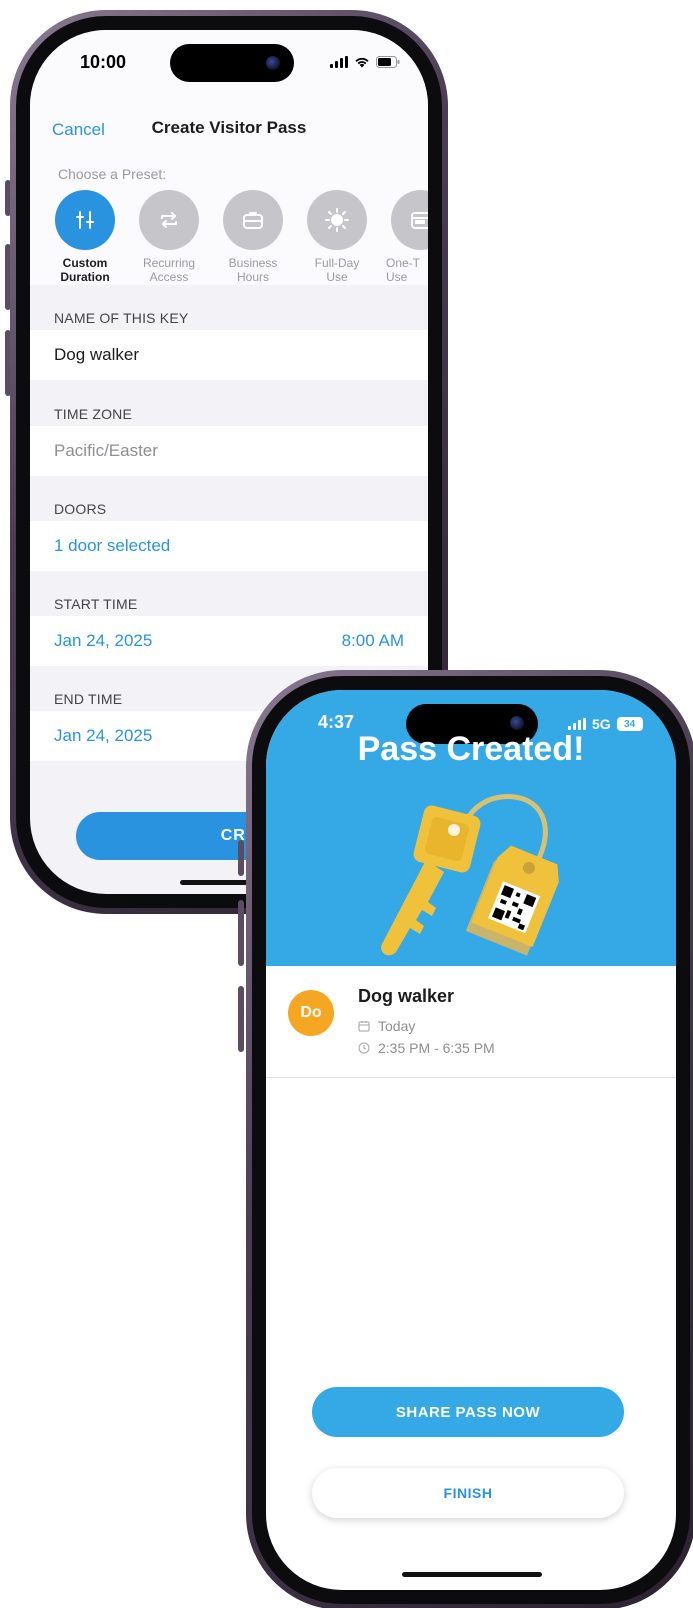  Describe the element at coordinates (169, 237) in the screenshot. I see `preset-recurring-access: Recurring Access` at that location.